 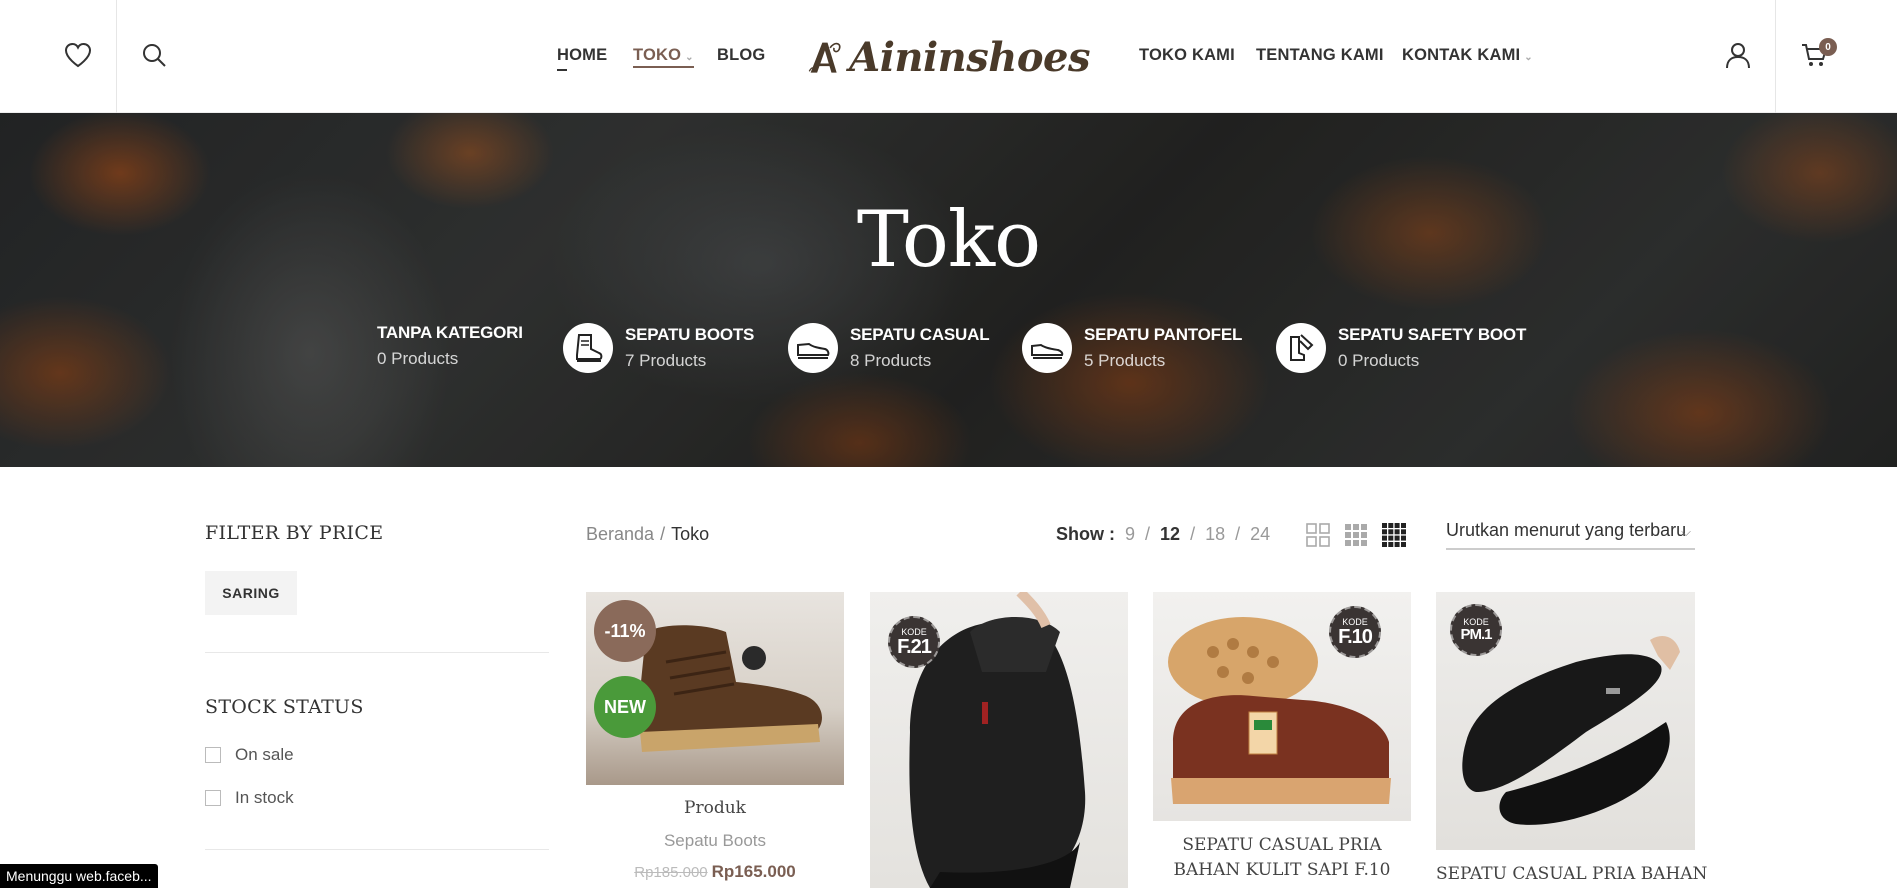 I want to click on products-per-page: Show : 9 / 12 / 18 / 24, so click(x=1163, y=534).